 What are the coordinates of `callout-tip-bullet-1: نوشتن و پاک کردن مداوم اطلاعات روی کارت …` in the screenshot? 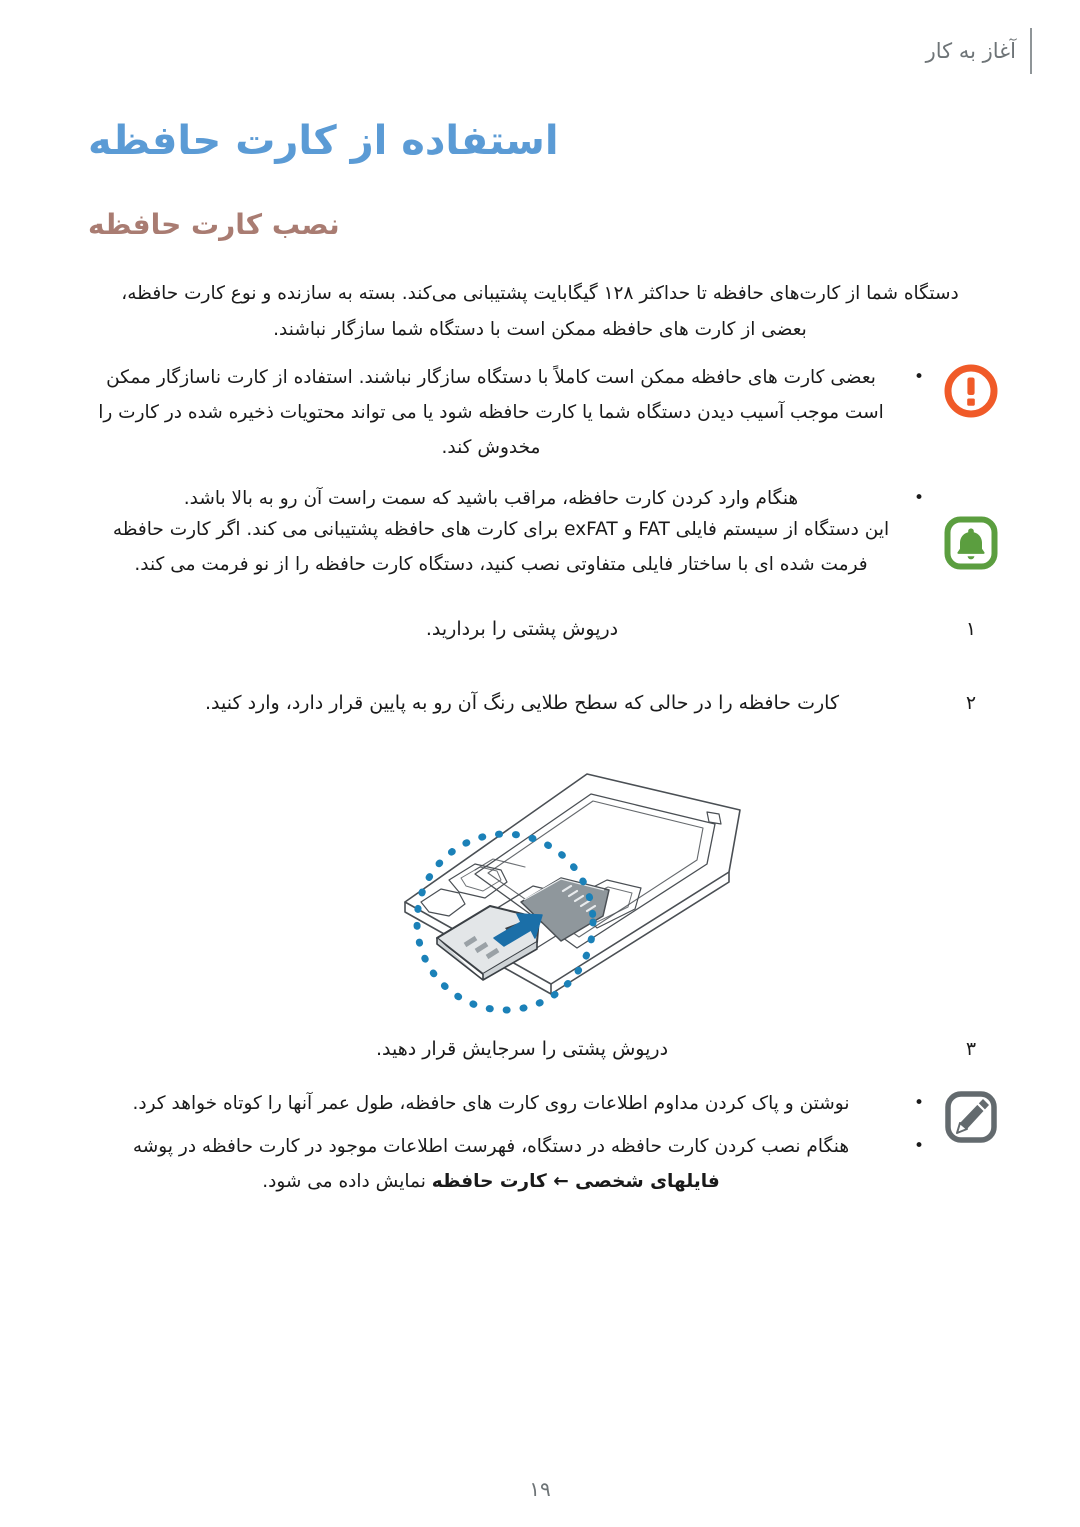 It's located at (491, 1103).